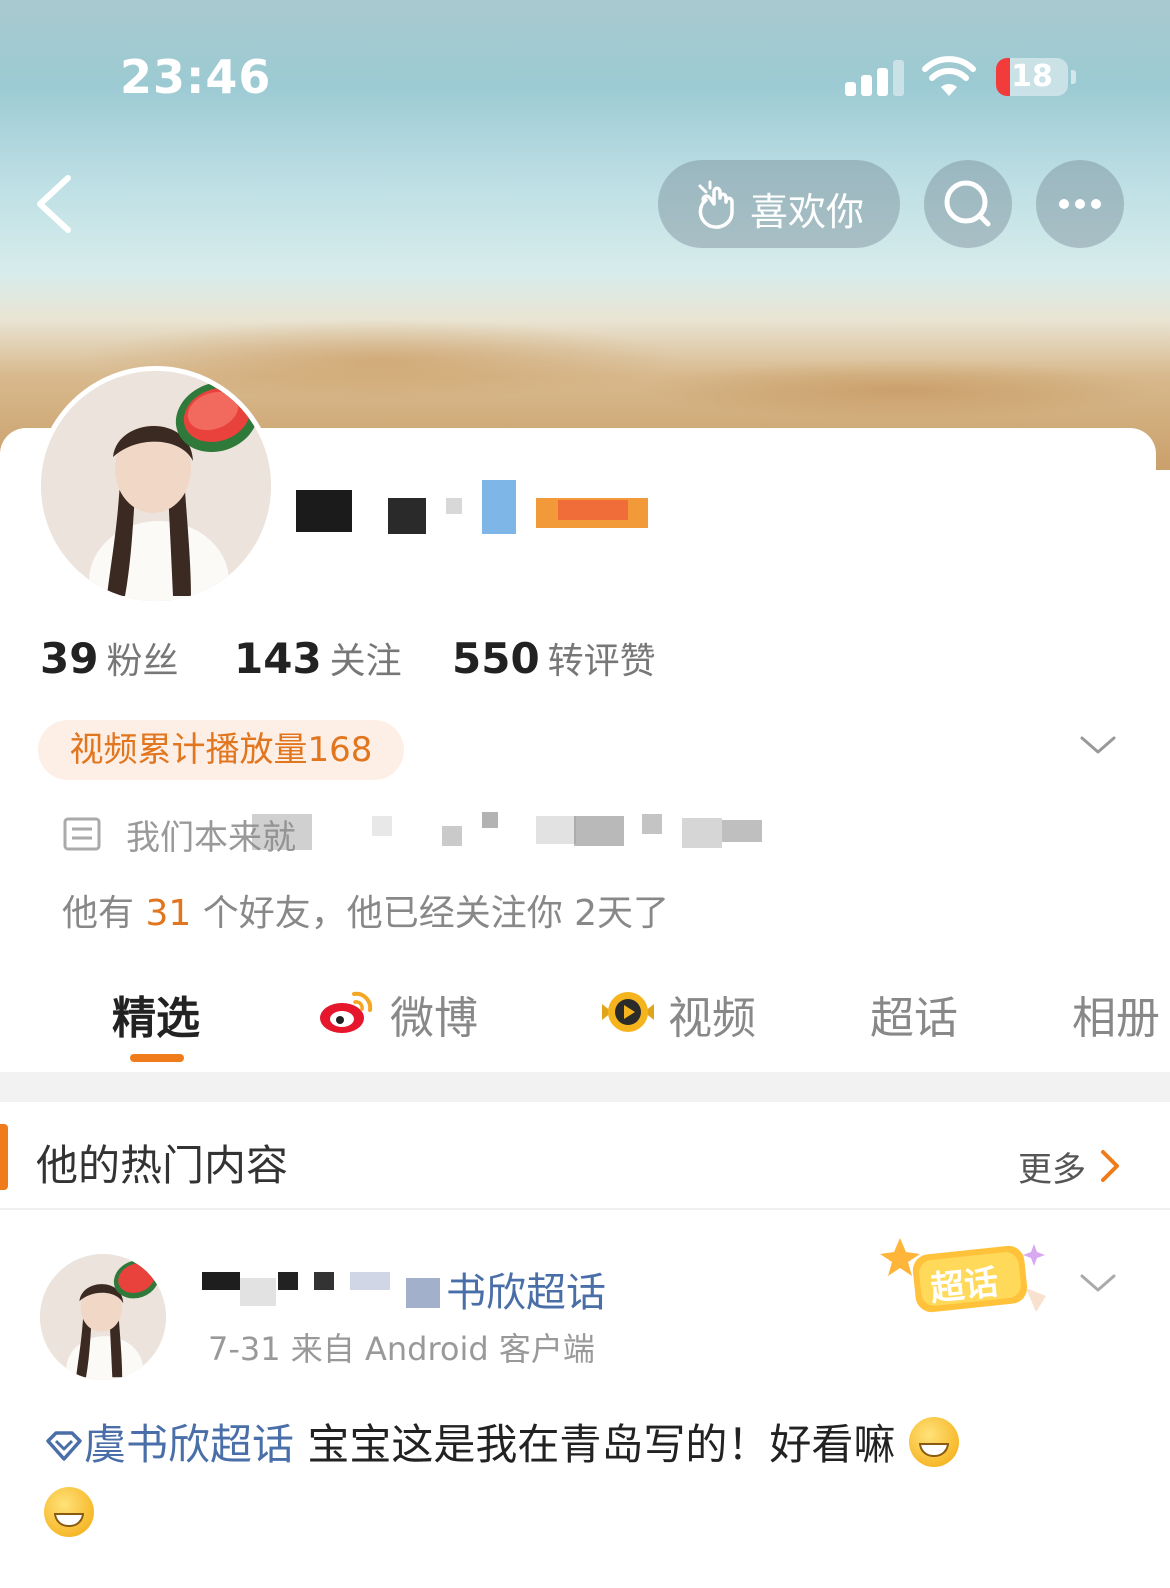  I want to click on friends-count: 31, so click(168, 913).